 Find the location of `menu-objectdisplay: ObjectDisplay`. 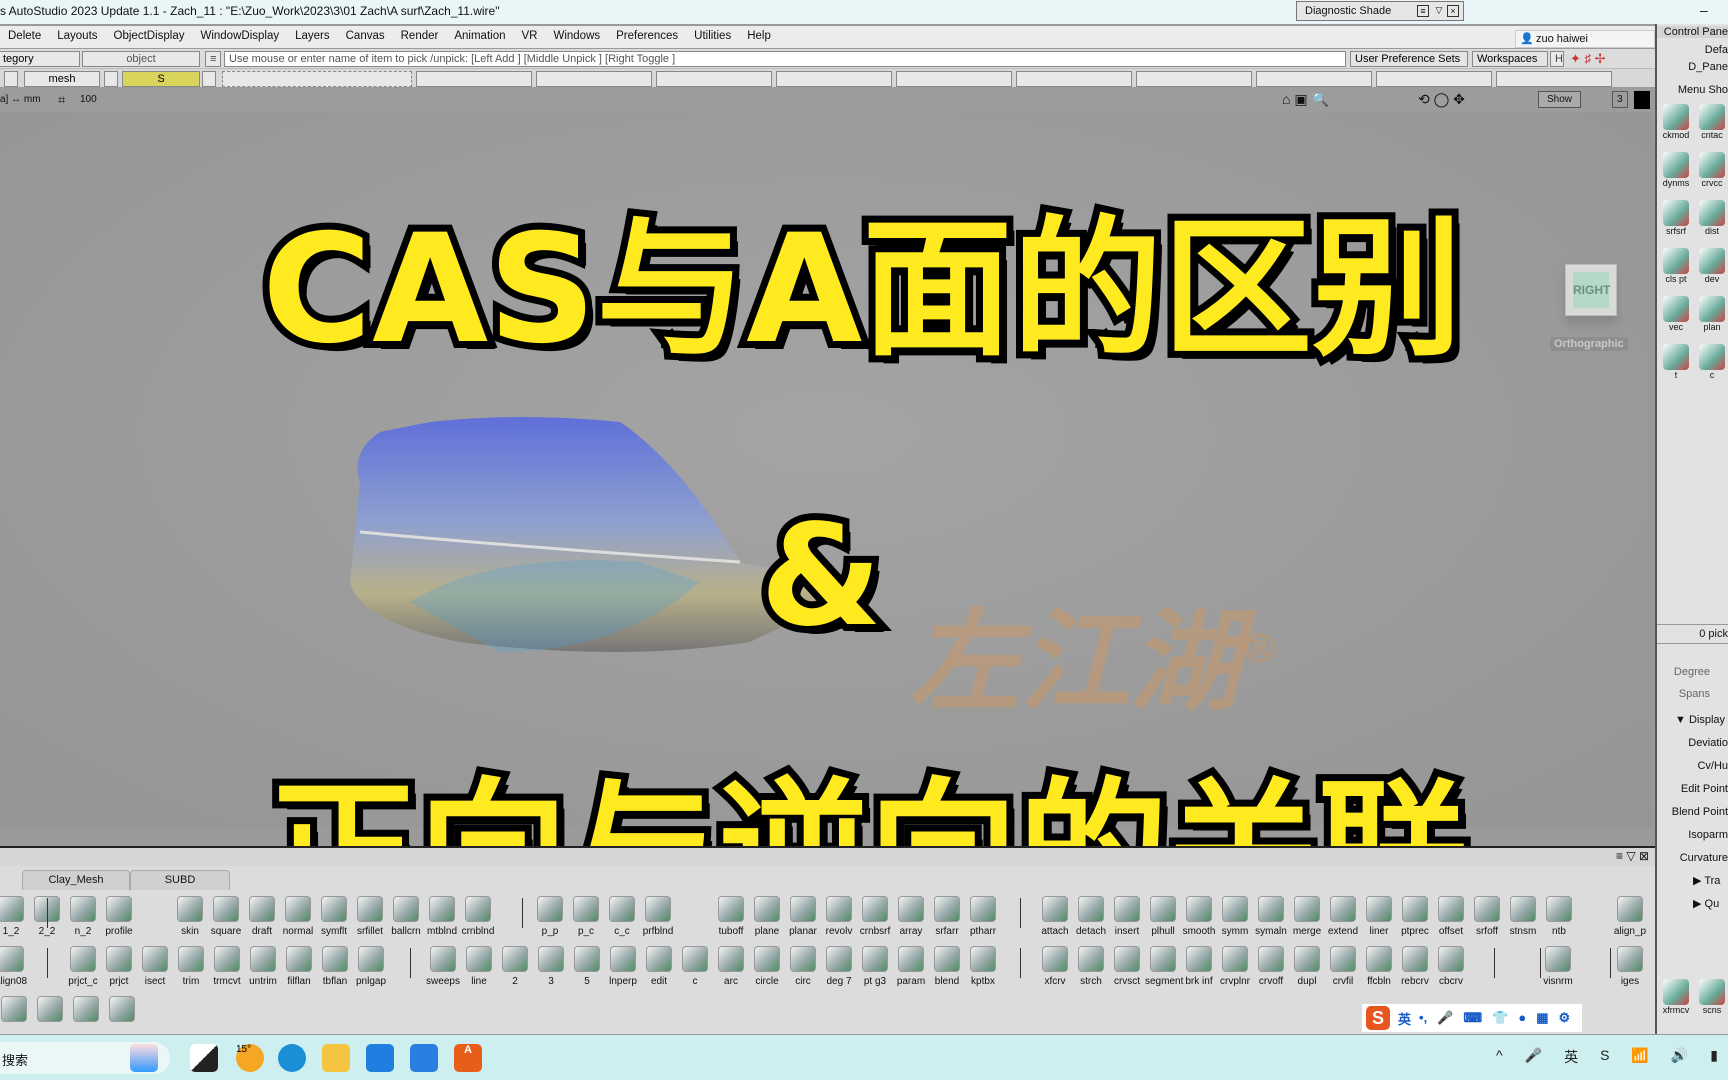

menu-objectdisplay: ObjectDisplay is located at coordinates (149, 37).